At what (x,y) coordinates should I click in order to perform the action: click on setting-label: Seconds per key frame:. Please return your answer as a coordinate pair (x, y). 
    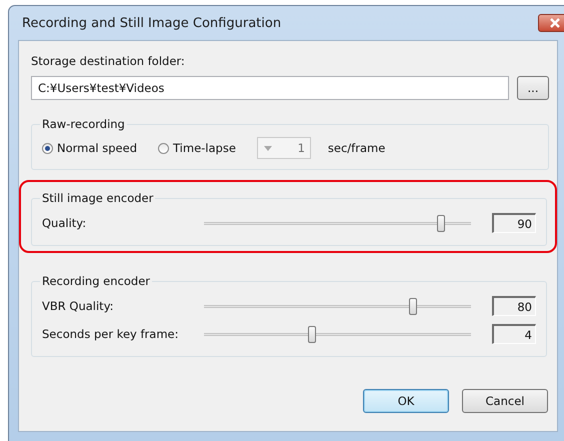
    Looking at the image, I should click on (111, 334).